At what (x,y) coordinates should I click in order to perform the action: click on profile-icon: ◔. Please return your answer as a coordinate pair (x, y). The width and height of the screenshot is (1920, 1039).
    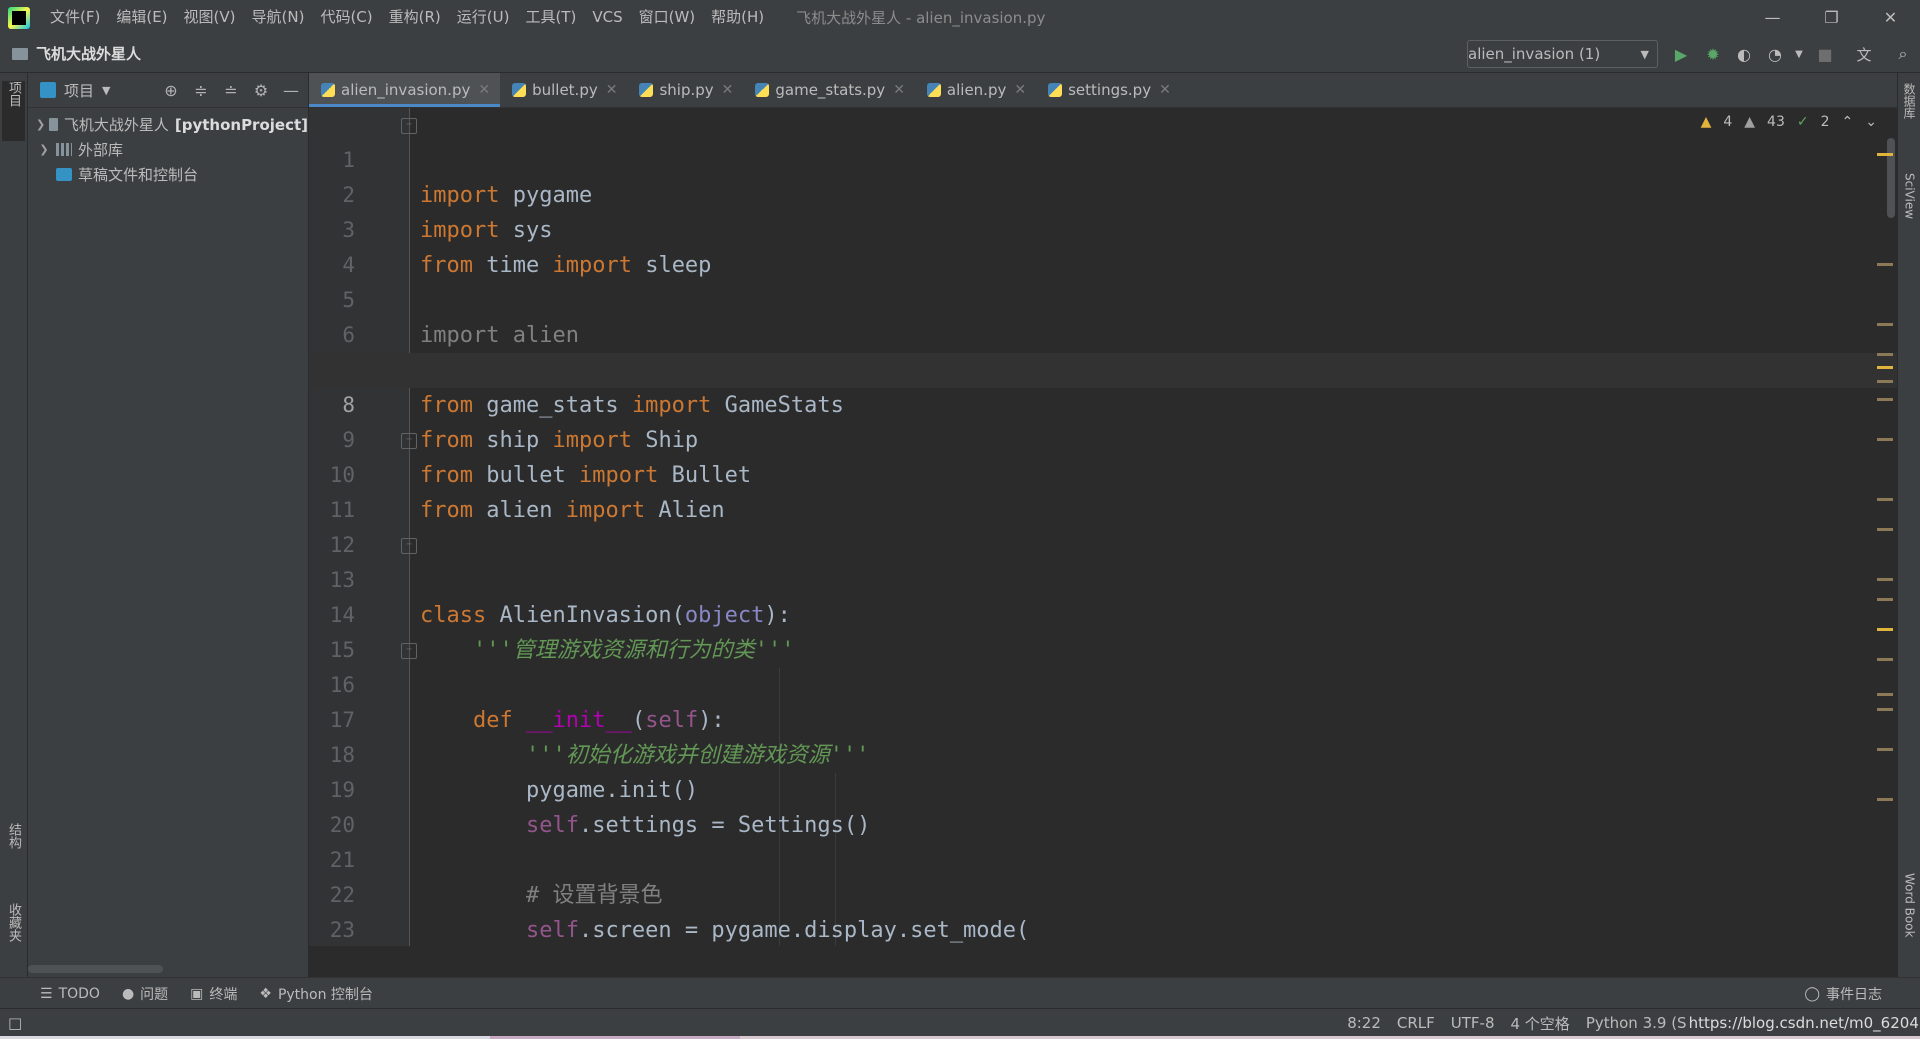
    Looking at the image, I should click on (1775, 54).